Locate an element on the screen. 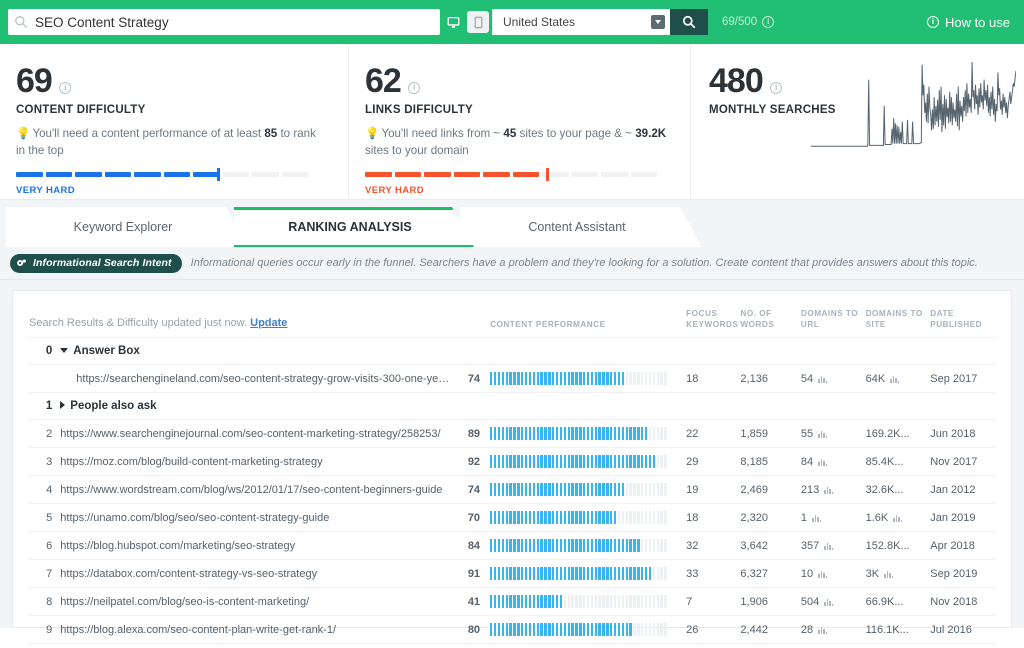 Image resolution: width=1024 pixels, height=648 pixels. domains-to-site-value: 64K is located at coordinates (898, 378).